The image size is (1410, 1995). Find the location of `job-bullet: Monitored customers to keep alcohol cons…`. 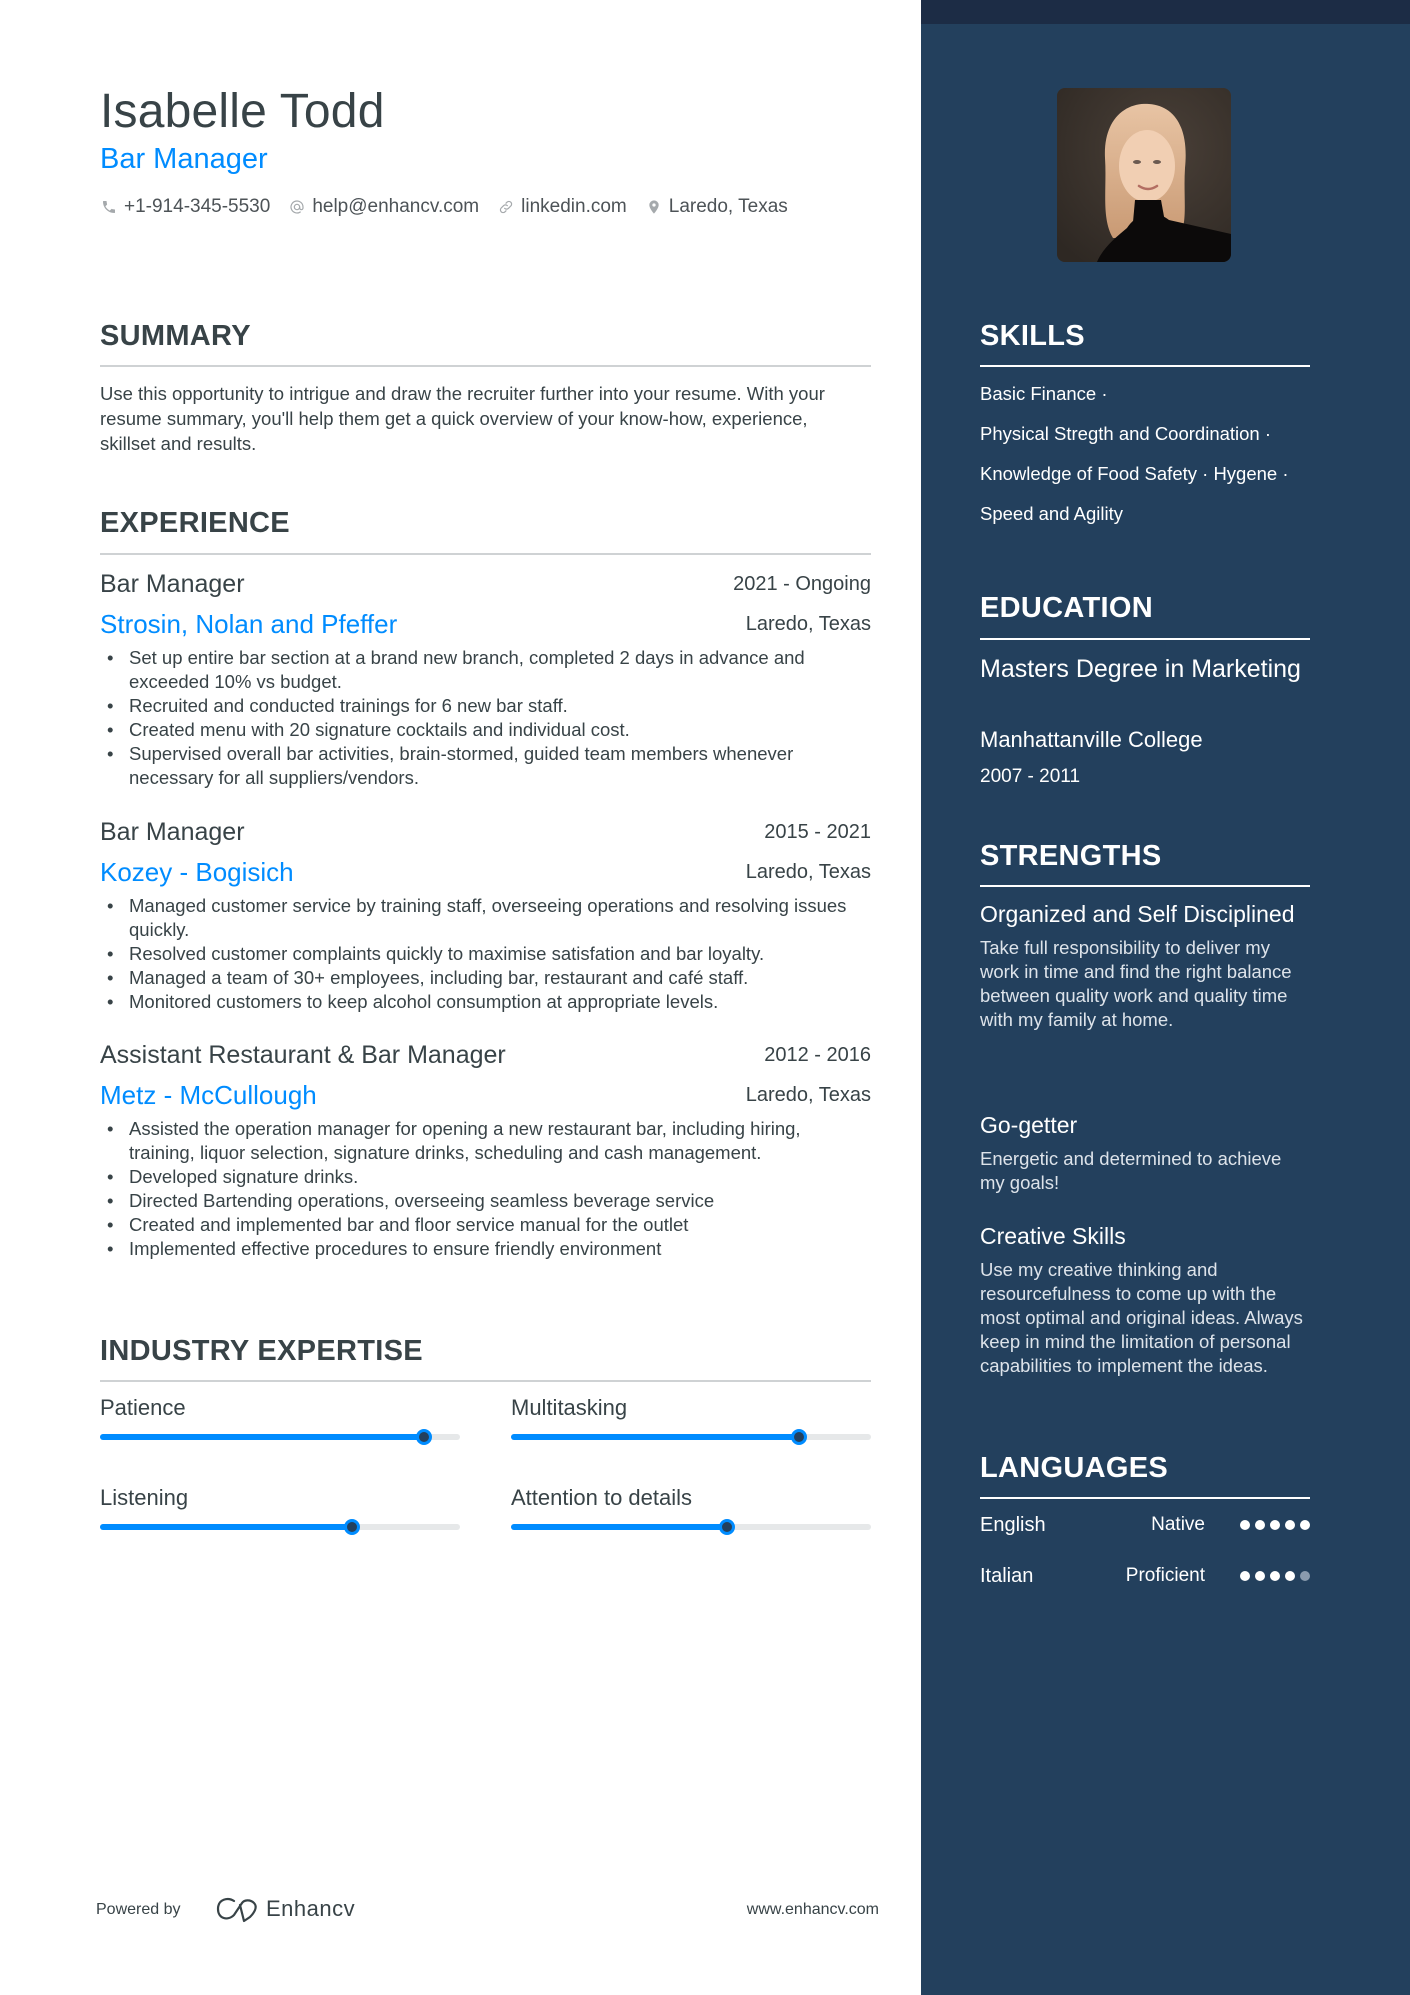

job-bullet: Monitored customers to keep alcohol cons… is located at coordinates (485, 1002).